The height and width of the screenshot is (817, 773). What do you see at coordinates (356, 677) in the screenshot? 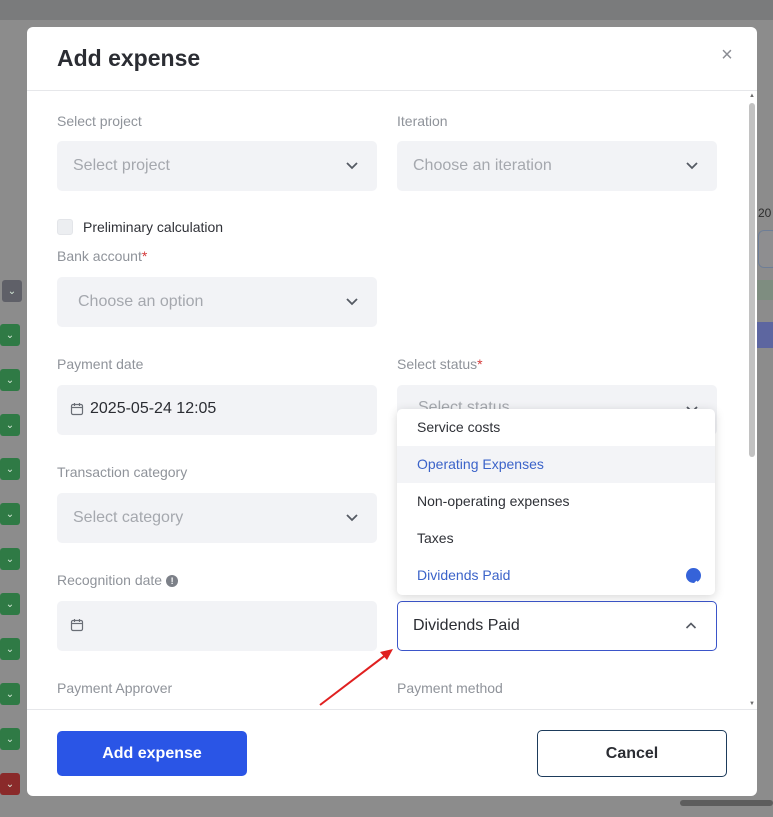
I see `annotation-arrow` at bounding box center [356, 677].